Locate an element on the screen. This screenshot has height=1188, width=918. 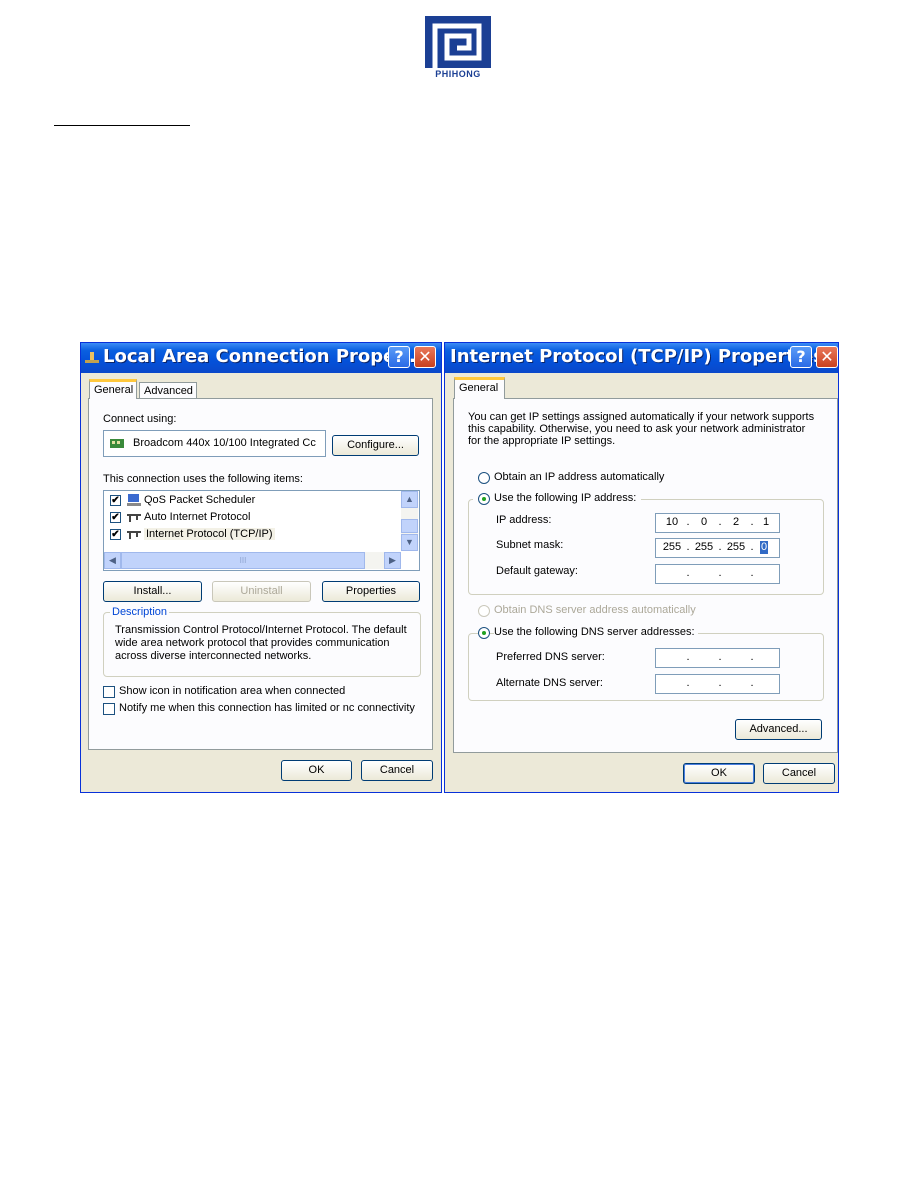
alternate-dns-label: Alternate DNS server: is located at coordinates (549, 683).